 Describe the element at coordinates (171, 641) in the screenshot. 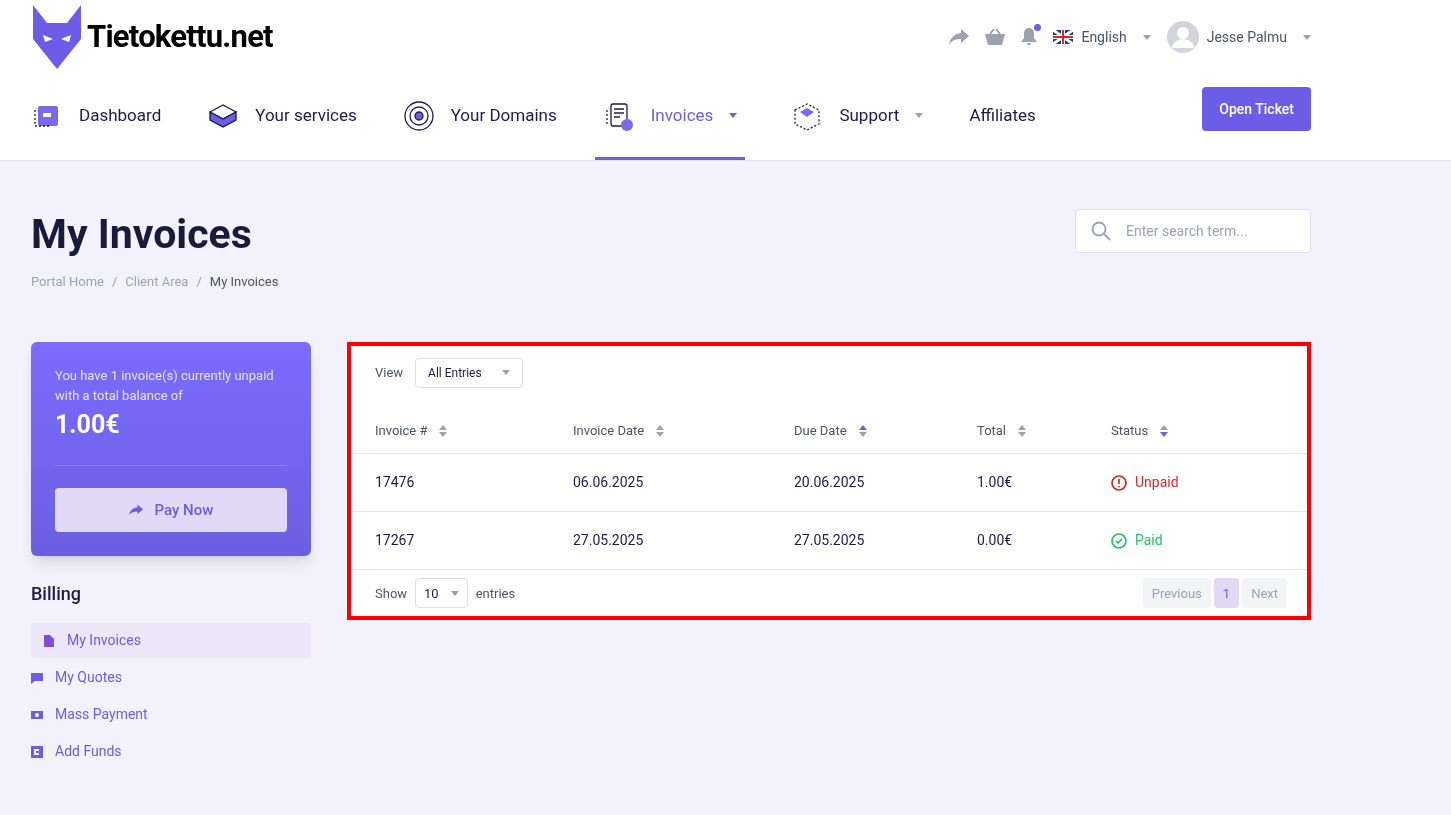

I see `billing-menu-item: My Invoices` at that location.